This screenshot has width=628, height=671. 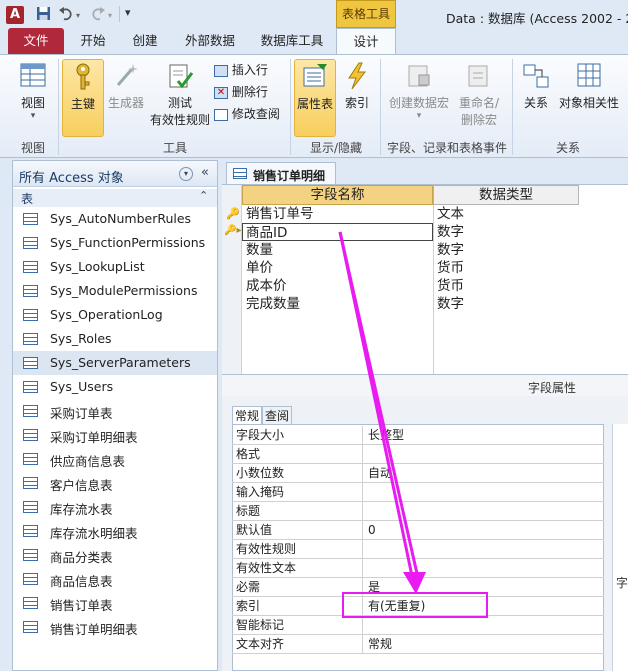 What do you see at coordinates (419, 76) in the screenshot?
I see `create-macro-icon` at bounding box center [419, 76].